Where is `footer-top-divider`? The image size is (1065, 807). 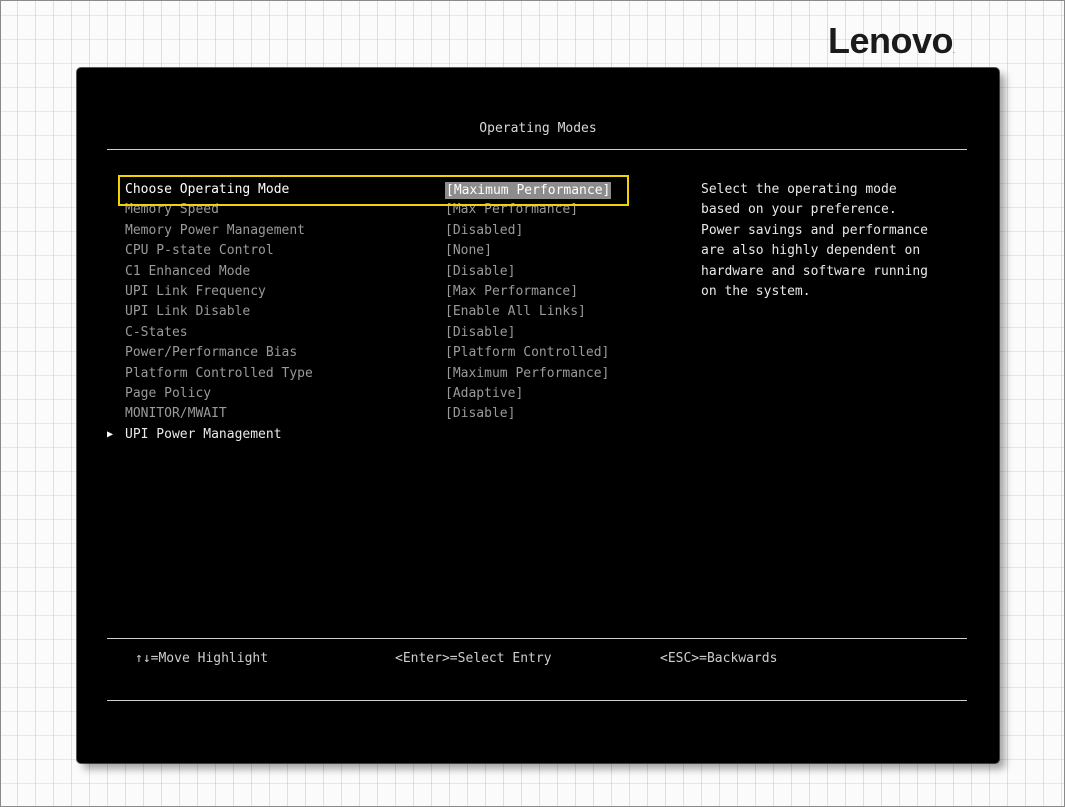 footer-top-divider is located at coordinates (537, 638).